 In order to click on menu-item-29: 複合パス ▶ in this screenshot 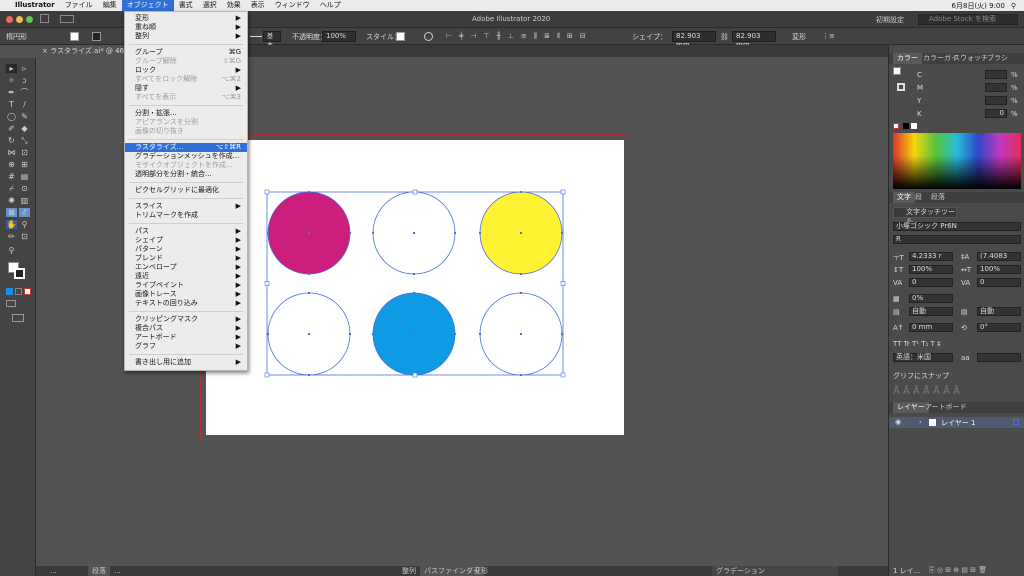, I will do `click(186, 328)`.